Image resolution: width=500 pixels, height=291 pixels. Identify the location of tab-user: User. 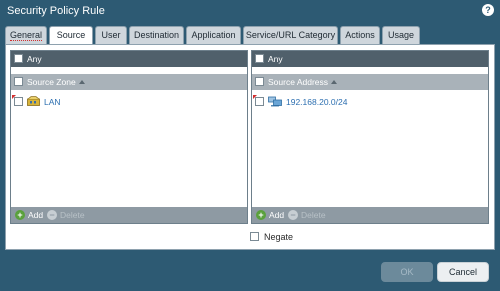
(111, 35).